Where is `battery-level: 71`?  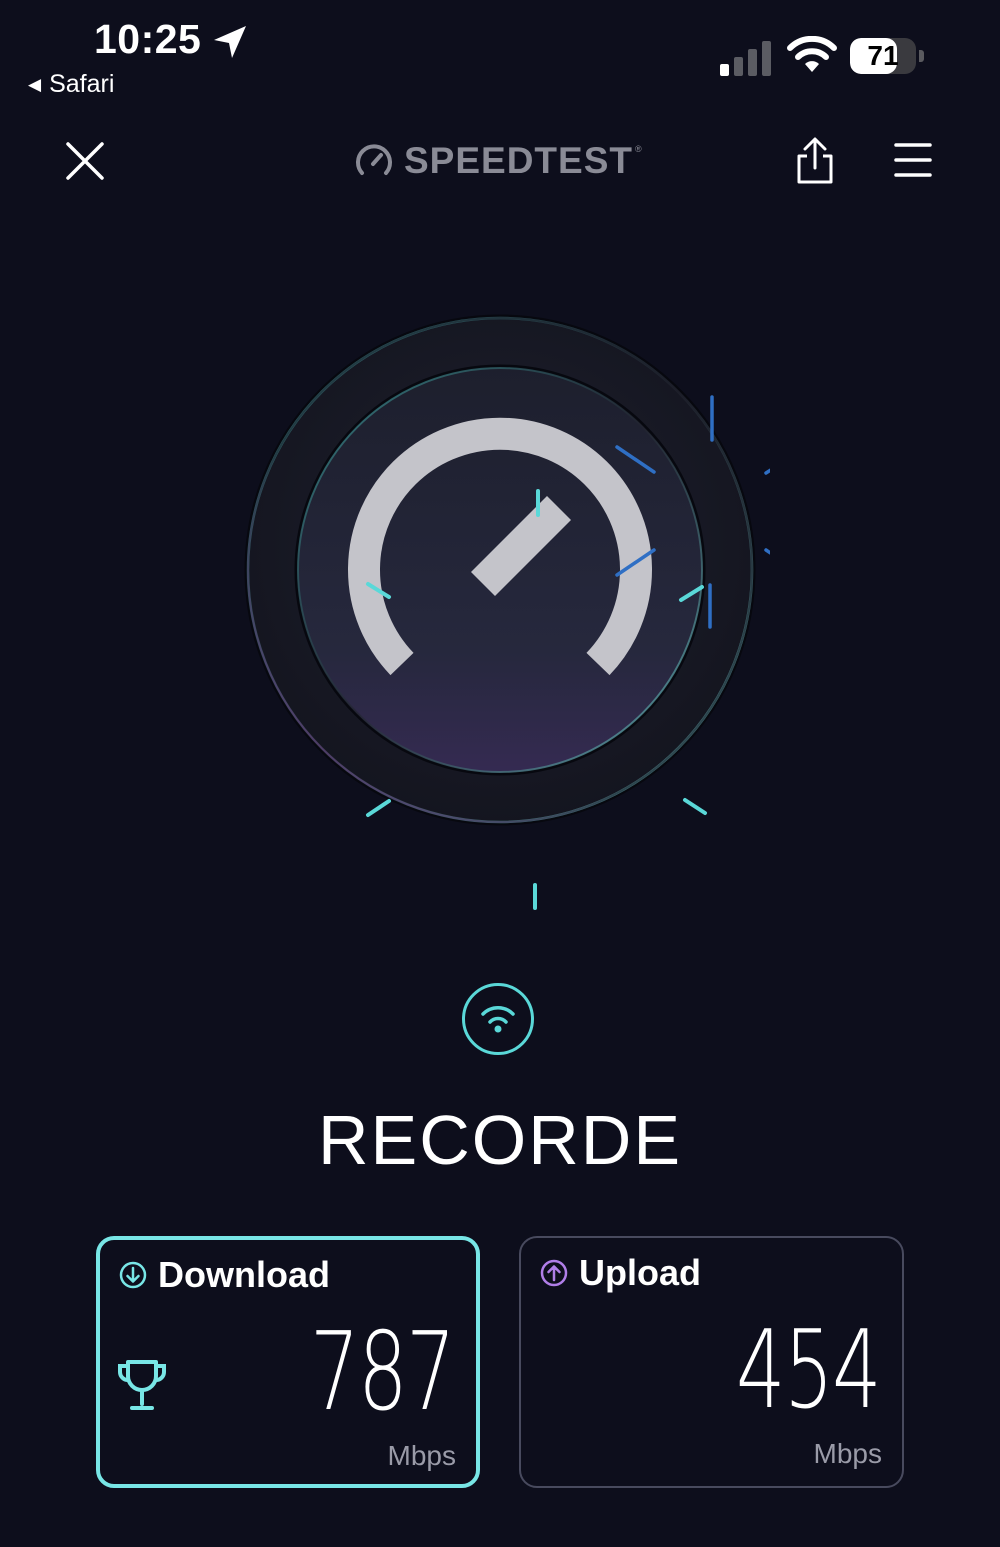
battery-level: 71 is located at coordinates (883, 55).